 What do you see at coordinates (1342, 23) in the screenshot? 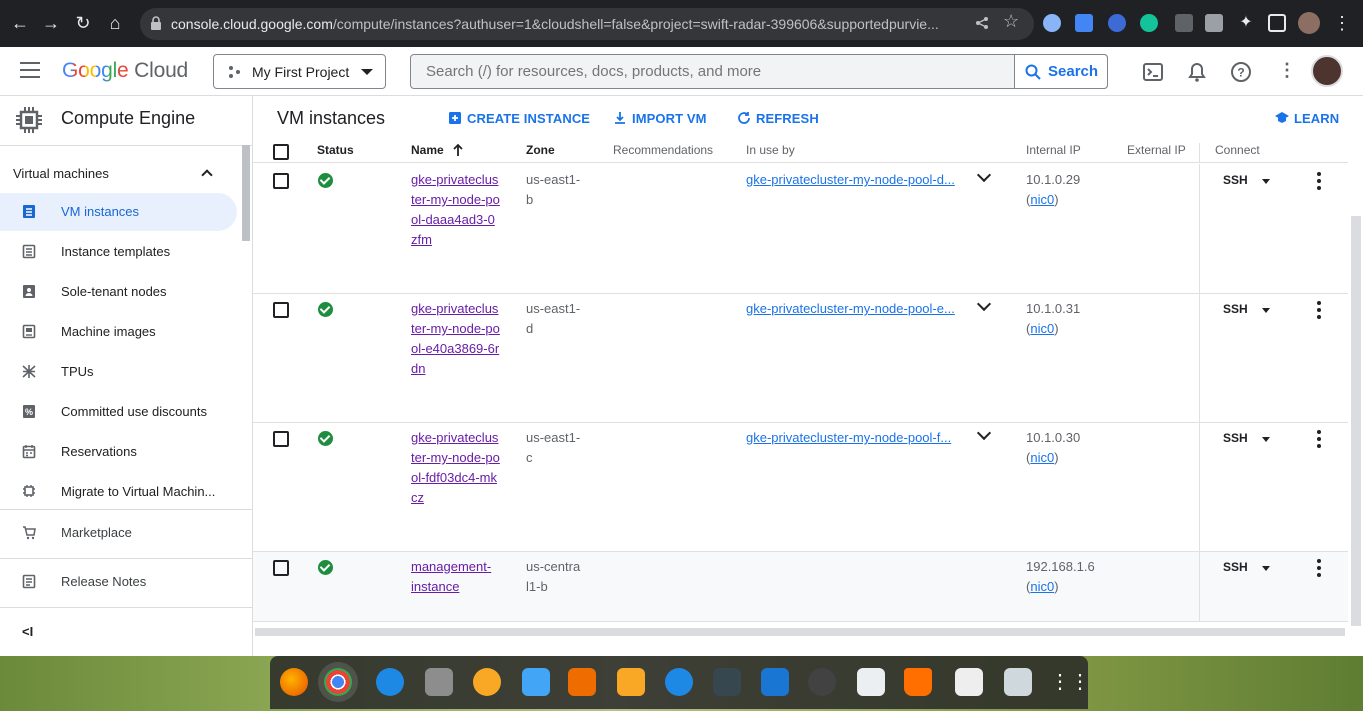
I see `browser-menu-icon: ⋮` at bounding box center [1342, 23].